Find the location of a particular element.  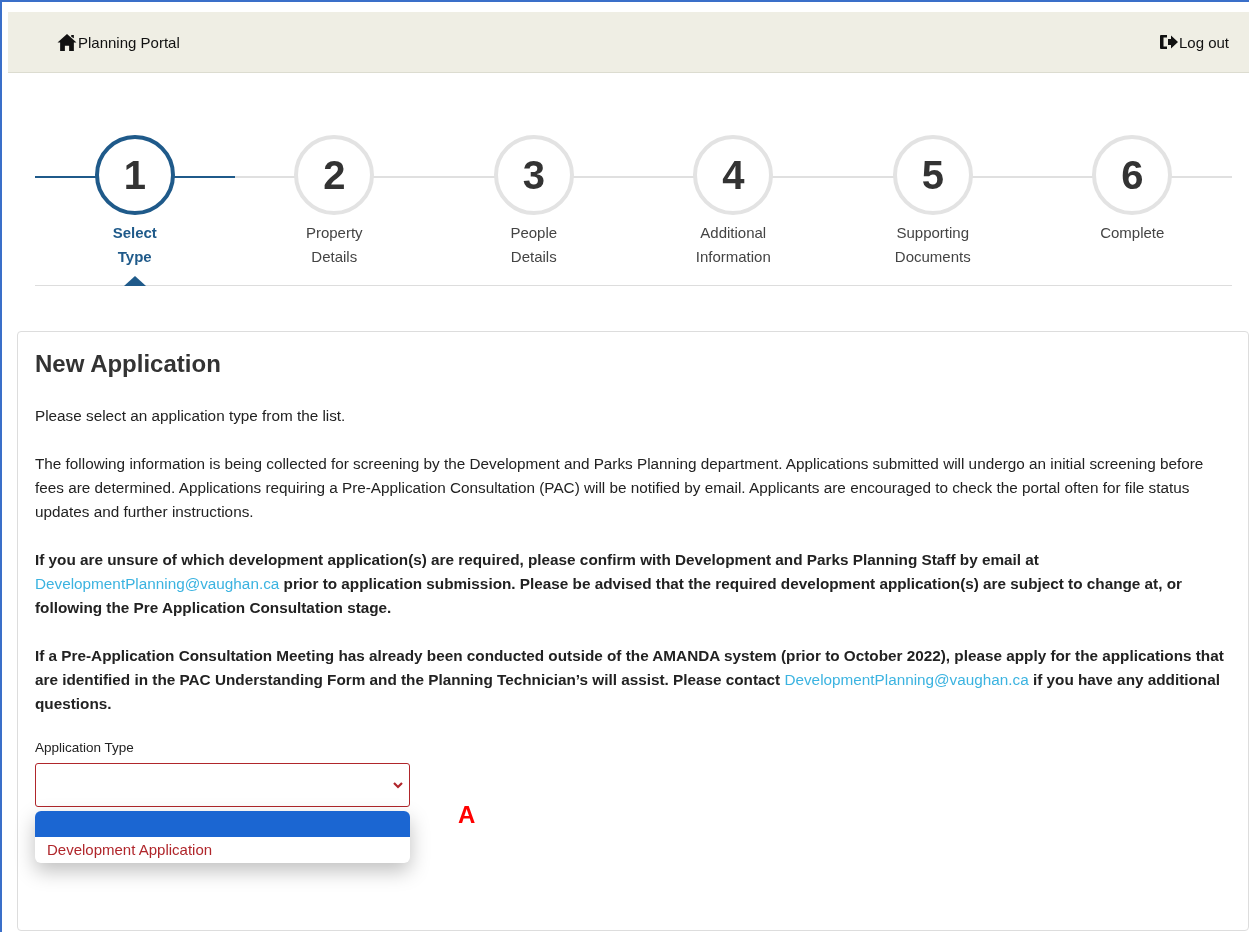

step-circle: 5 is located at coordinates (932, 175).